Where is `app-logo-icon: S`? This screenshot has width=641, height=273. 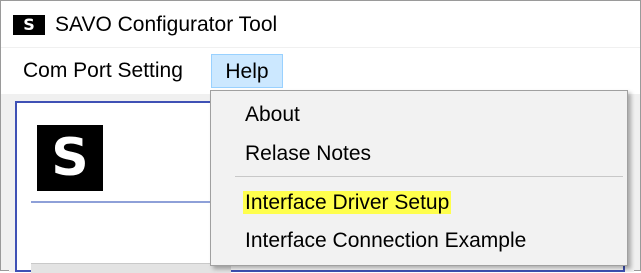 app-logo-icon: S is located at coordinates (29, 25).